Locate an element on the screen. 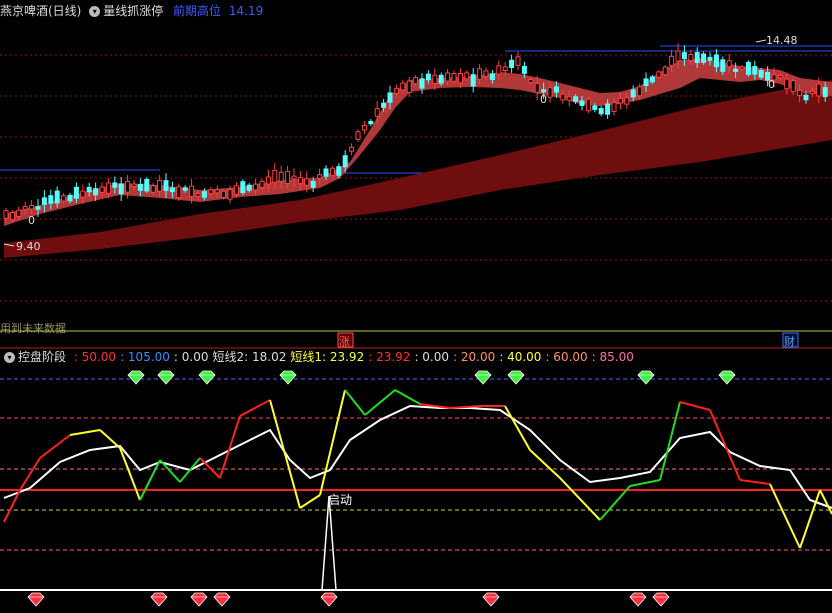  key-level-value: 14.19 is located at coordinates (246, 11).